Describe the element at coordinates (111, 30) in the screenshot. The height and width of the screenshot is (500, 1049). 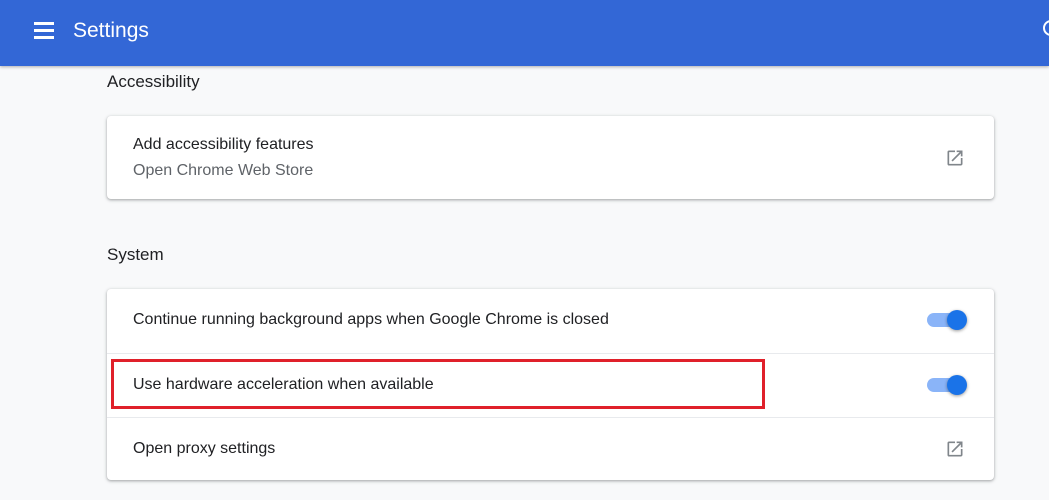
I see `page-title: Settings` at that location.